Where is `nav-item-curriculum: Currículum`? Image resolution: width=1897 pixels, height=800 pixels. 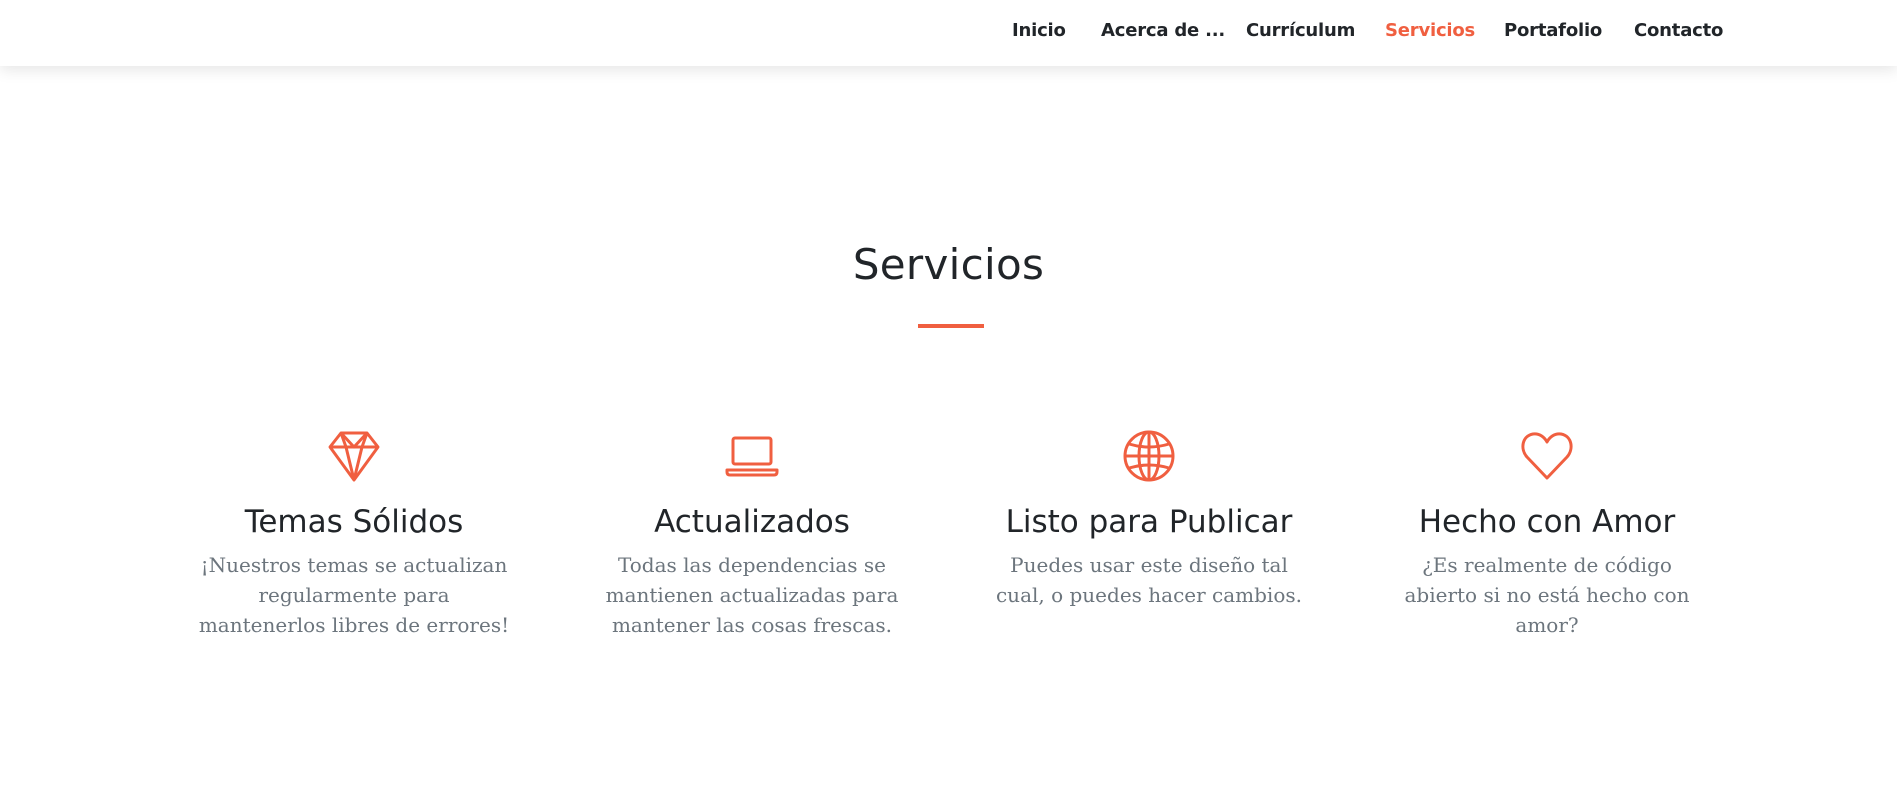 nav-item-curriculum: Currículum is located at coordinates (1300, 30).